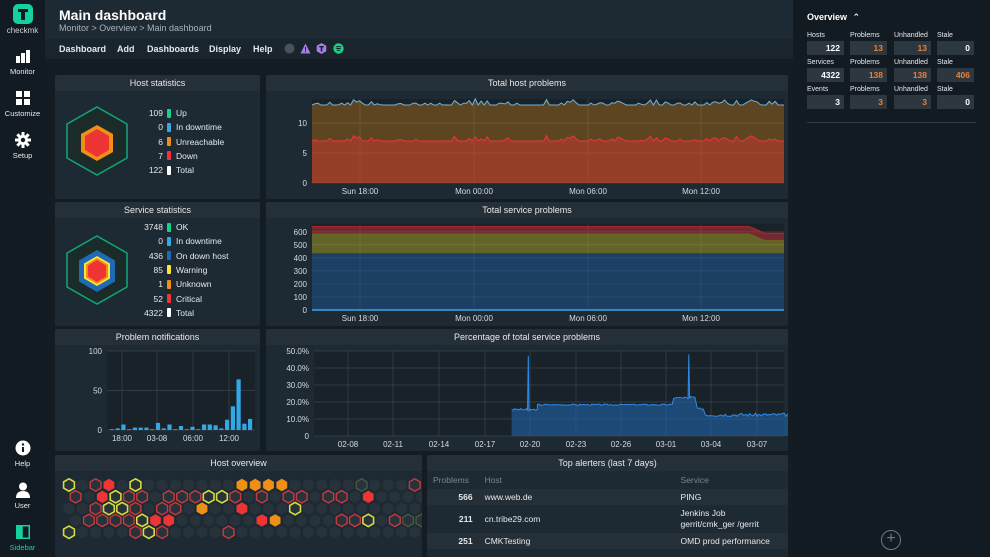 The width and height of the screenshot is (990, 557). I want to click on breadcrumb: Monitor > Overview > Main dashboard, so click(135, 28).